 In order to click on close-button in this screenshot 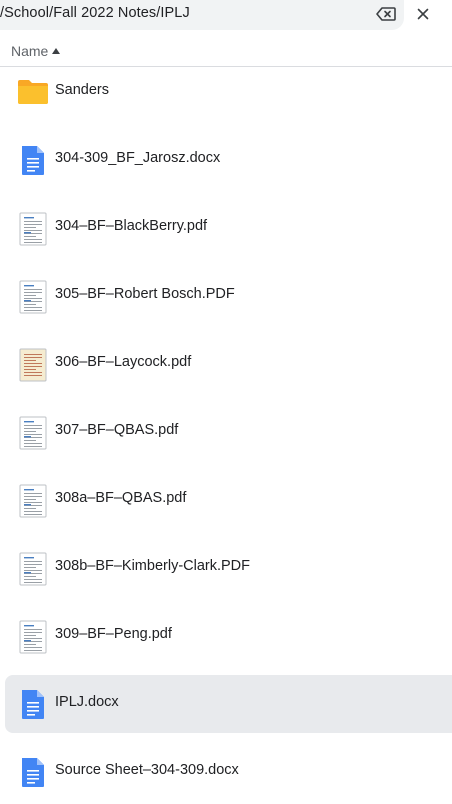, I will do `click(423, 14)`.